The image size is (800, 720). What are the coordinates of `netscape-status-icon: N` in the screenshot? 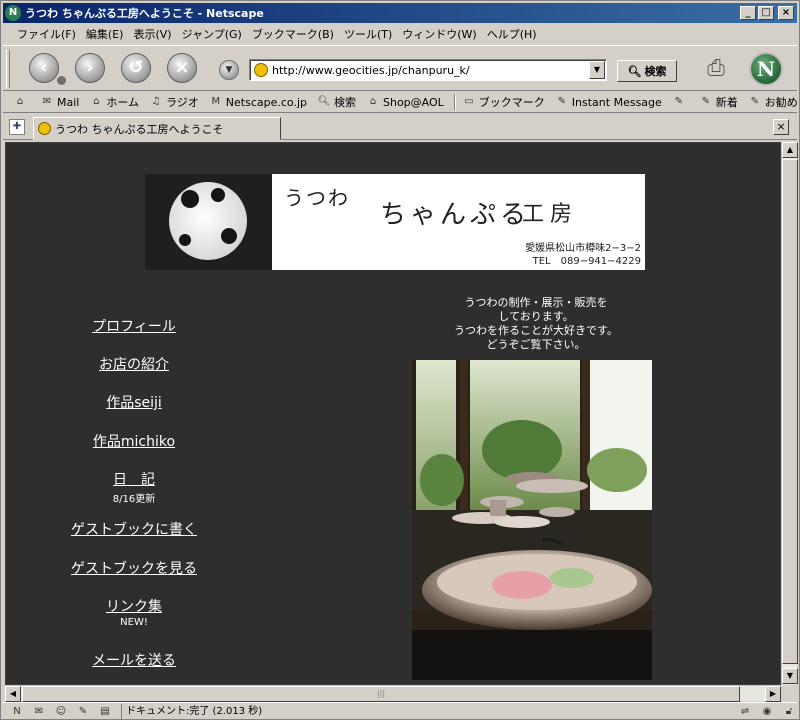 It's located at (17, 711).